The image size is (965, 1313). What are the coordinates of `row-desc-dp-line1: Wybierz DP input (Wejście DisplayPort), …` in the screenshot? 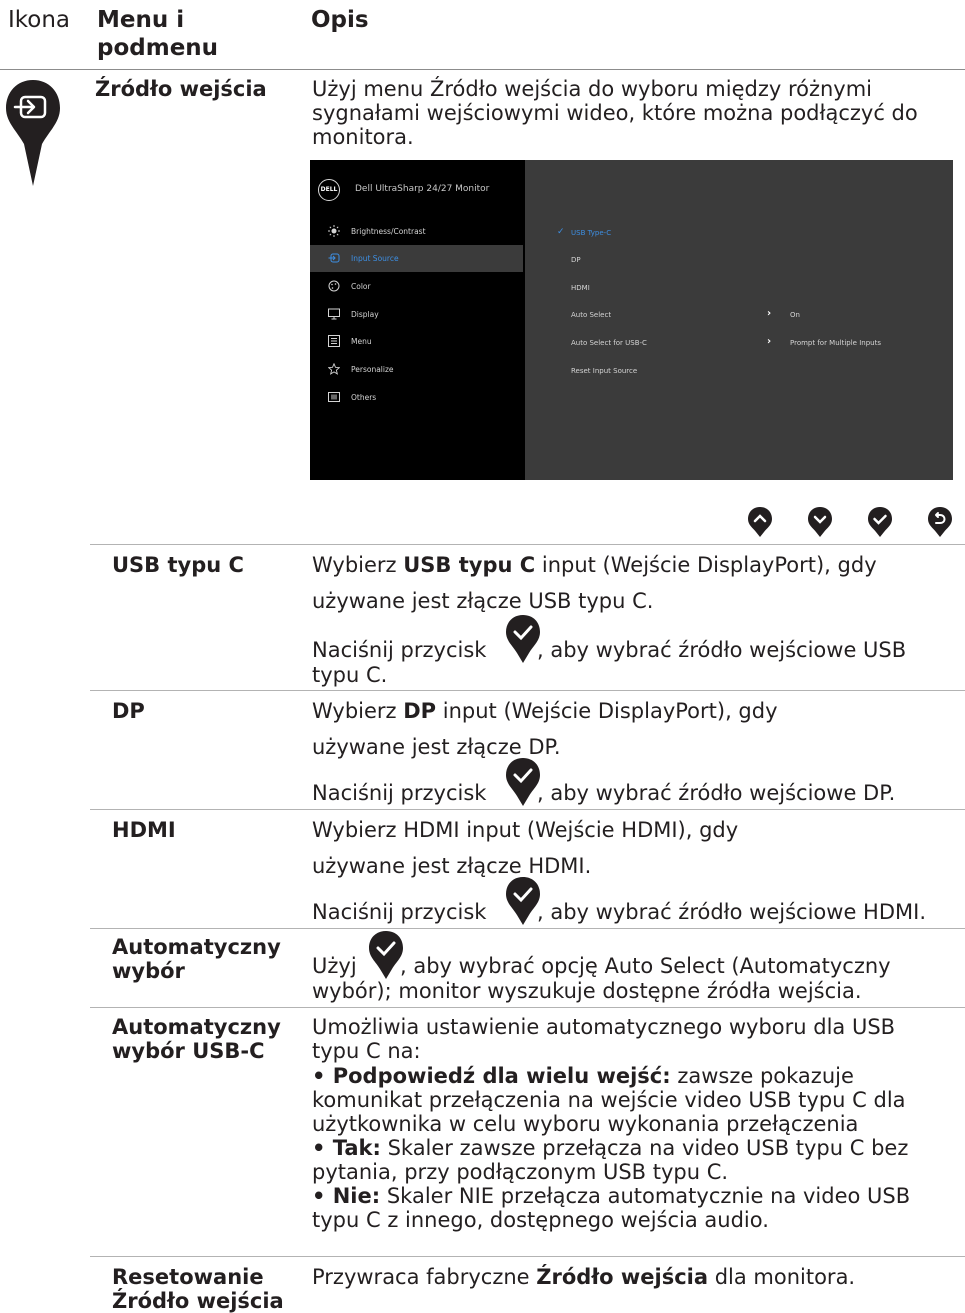 It's located at (545, 711).